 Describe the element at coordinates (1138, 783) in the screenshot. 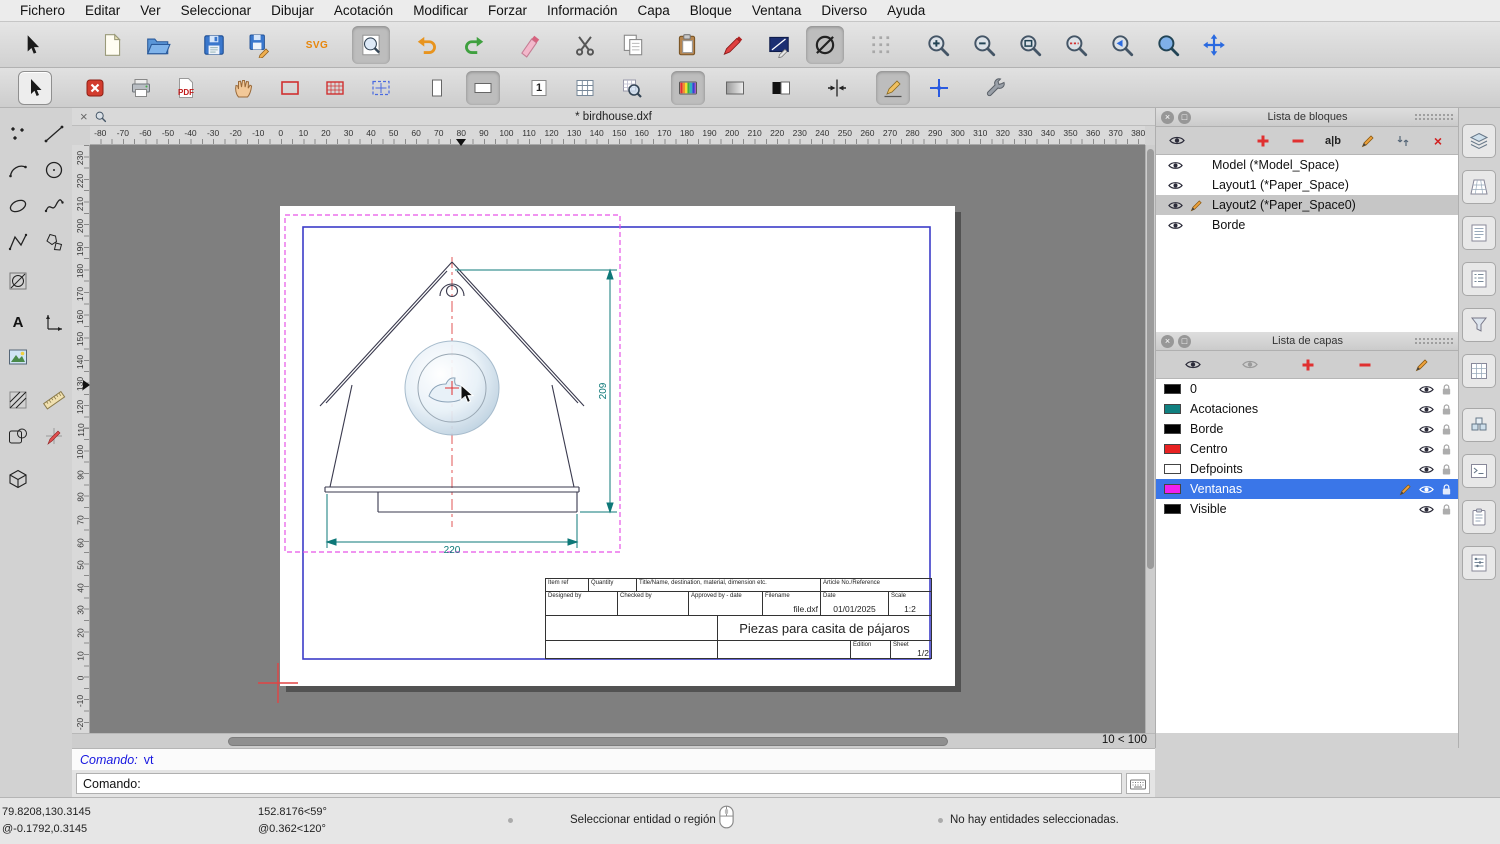

I see `keyboard-toggle-button` at that location.